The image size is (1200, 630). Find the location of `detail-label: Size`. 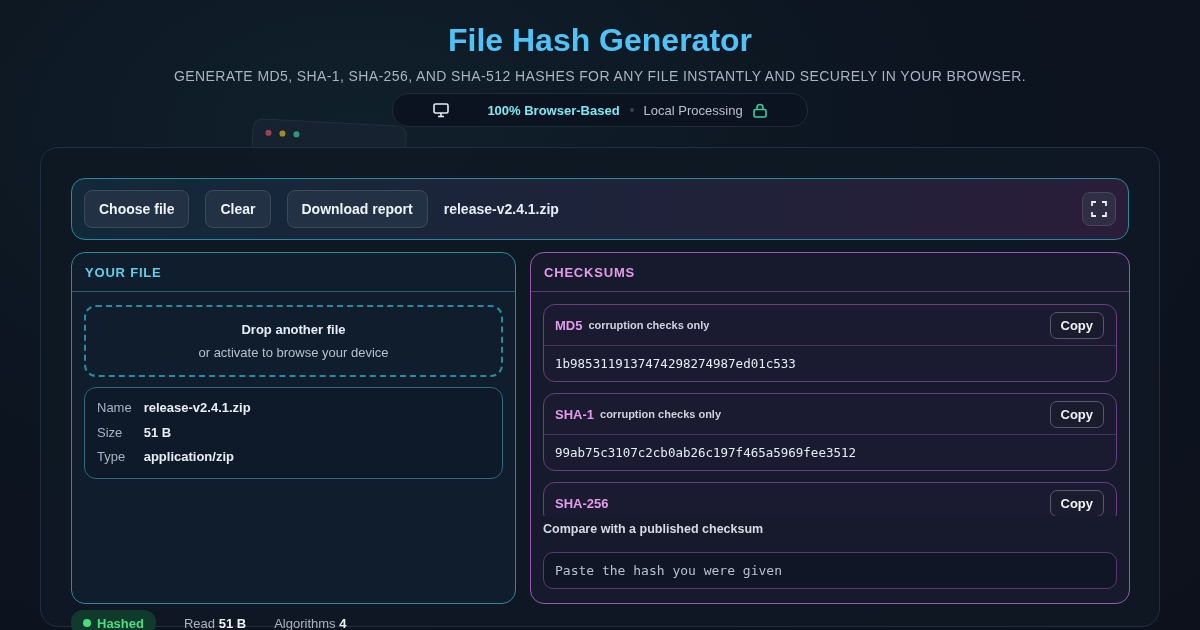

detail-label: Size is located at coordinates (110, 432).